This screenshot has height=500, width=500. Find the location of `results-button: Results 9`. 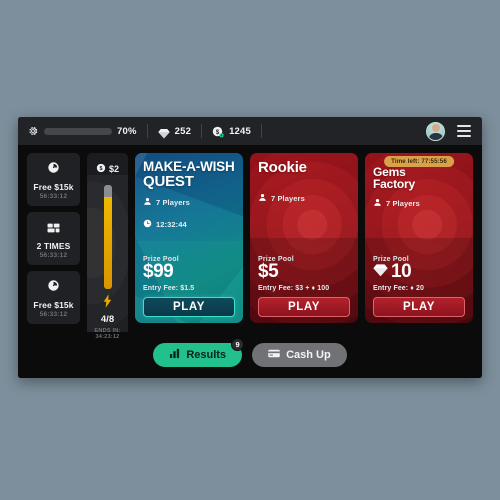

results-button: Results 9 is located at coordinates (199, 352).